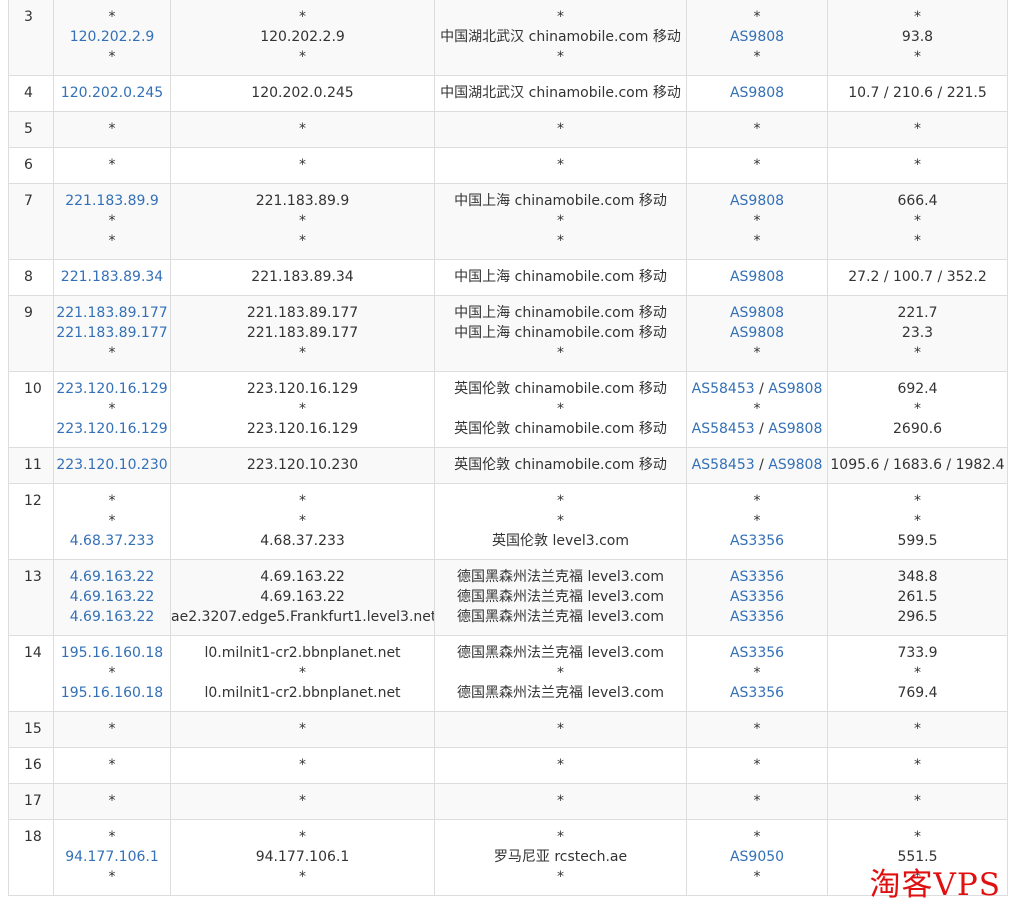  Describe the element at coordinates (112, 521) in the screenshot. I see `ip-address-cell: * * 4.68.37.233` at that location.